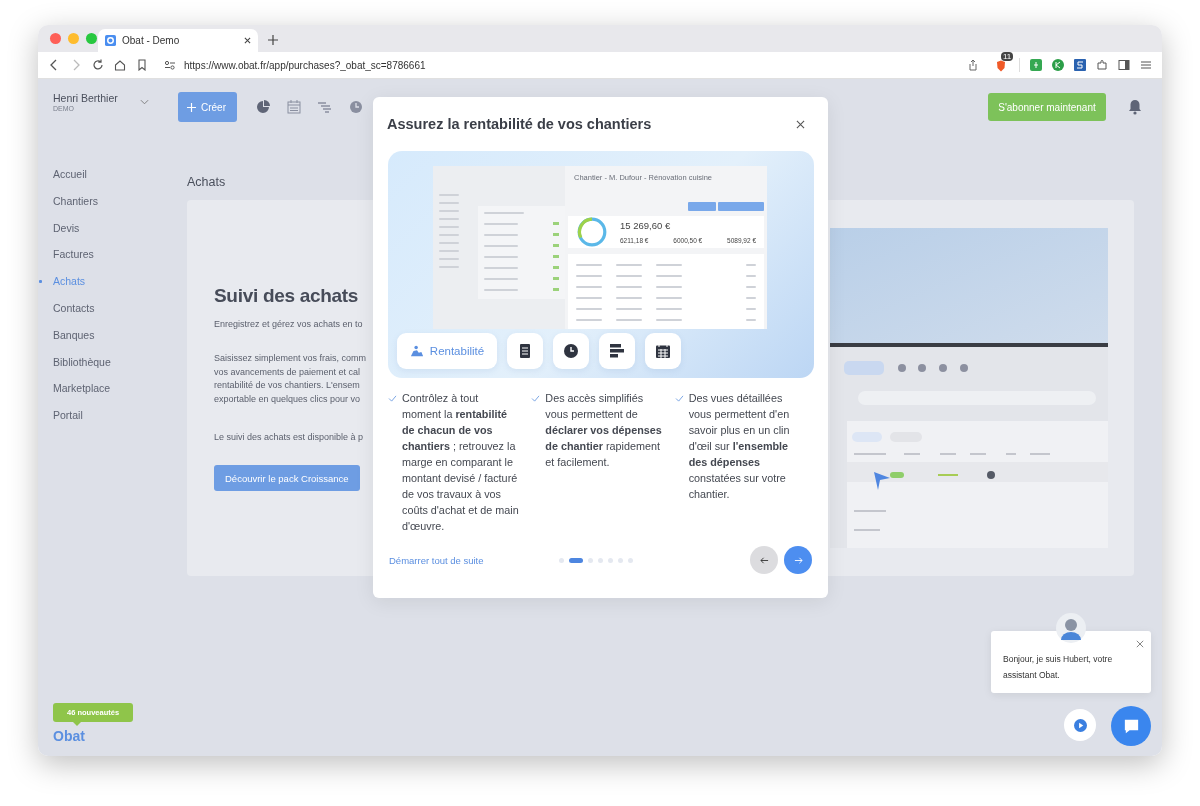 Image resolution: width=1200 pixels, height=806 pixels. Describe the element at coordinates (325, 107) in the screenshot. I see `gantt-icon` at that location.